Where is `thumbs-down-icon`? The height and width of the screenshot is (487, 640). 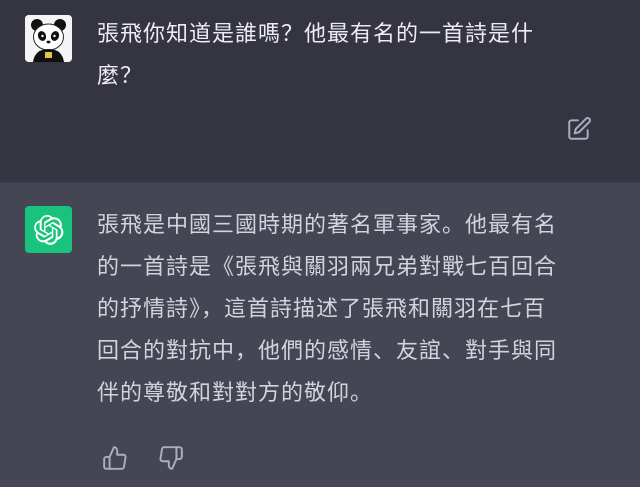 thumbs-down-icon is located at coordinates (171, 458).